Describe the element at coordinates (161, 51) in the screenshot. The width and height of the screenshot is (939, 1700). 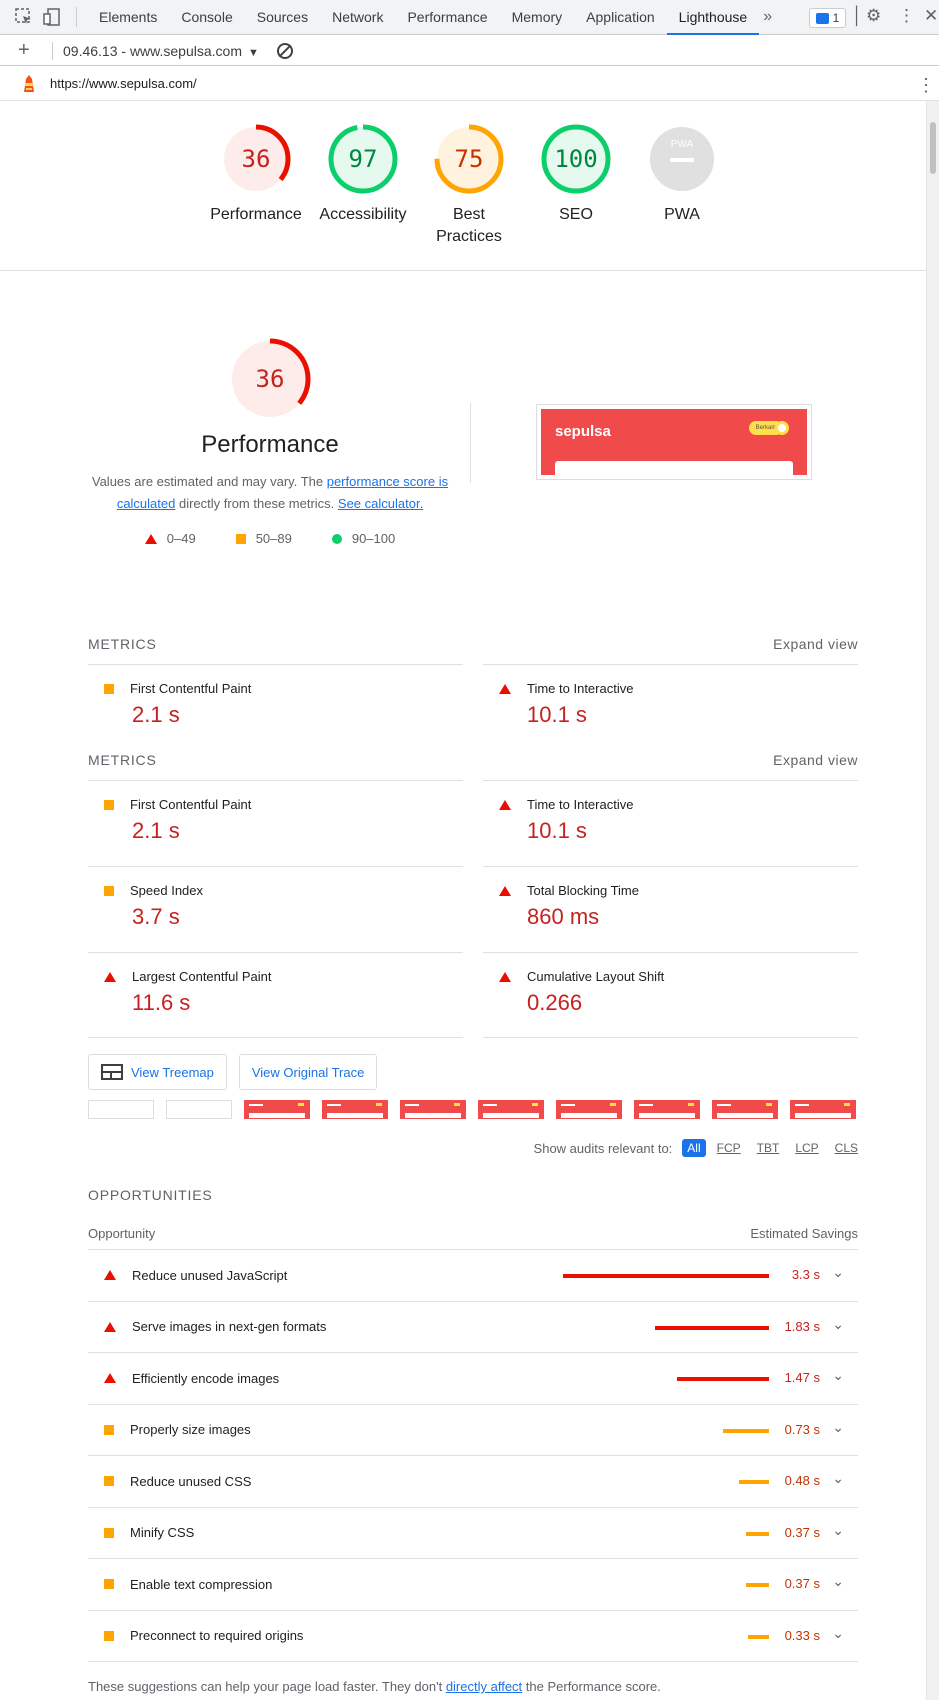
I see `report-select-dropdown: 09.46.13 - www.sepulsa.com ▼` at that location.